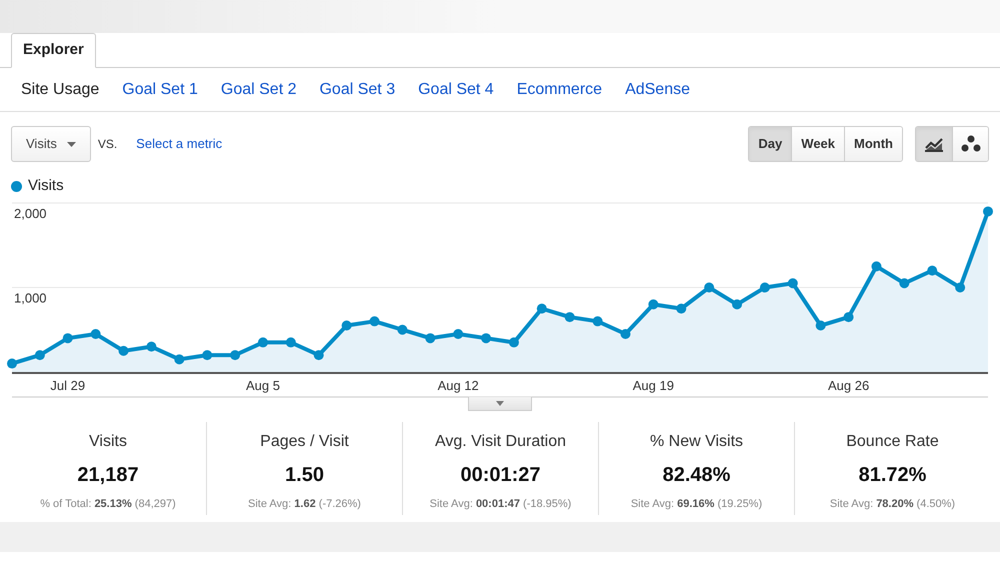  Describe the element at coordinates (304, 504) in the screenshot. I see `metric-comparison: Site Avg: 1.62 (-7.26%)` at that location.